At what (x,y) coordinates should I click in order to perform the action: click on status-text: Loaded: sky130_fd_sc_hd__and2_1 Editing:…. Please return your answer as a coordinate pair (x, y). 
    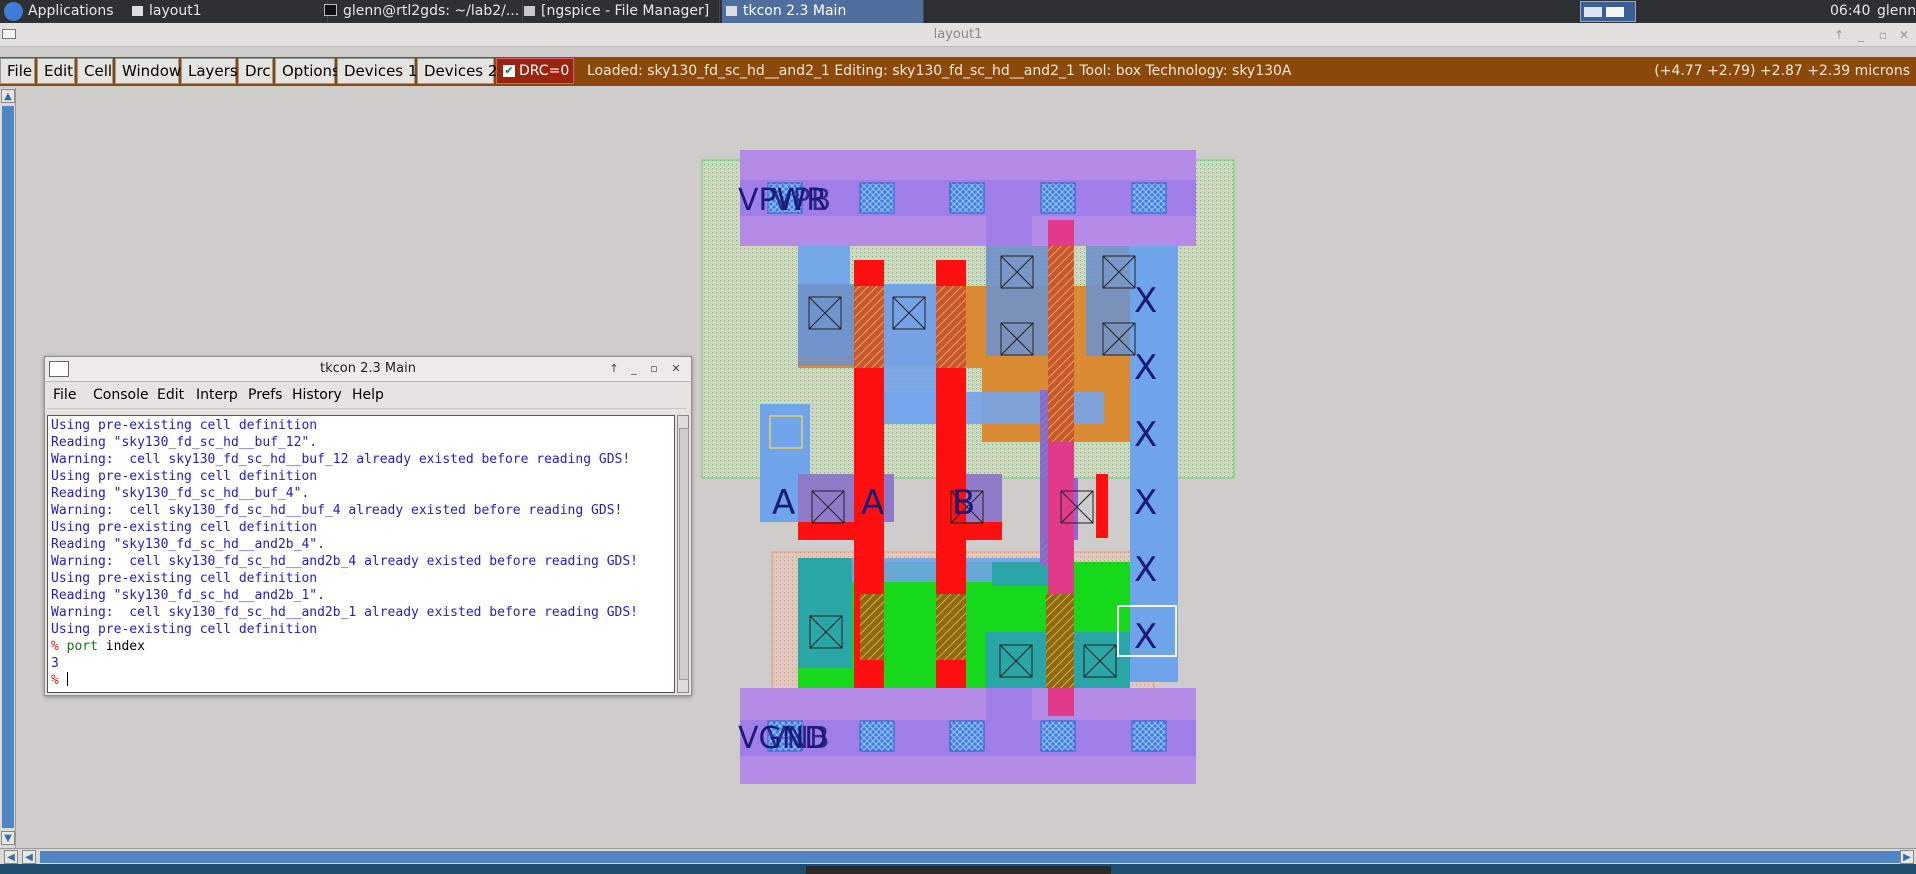
    Looking at the image, I should click on (939, 71).